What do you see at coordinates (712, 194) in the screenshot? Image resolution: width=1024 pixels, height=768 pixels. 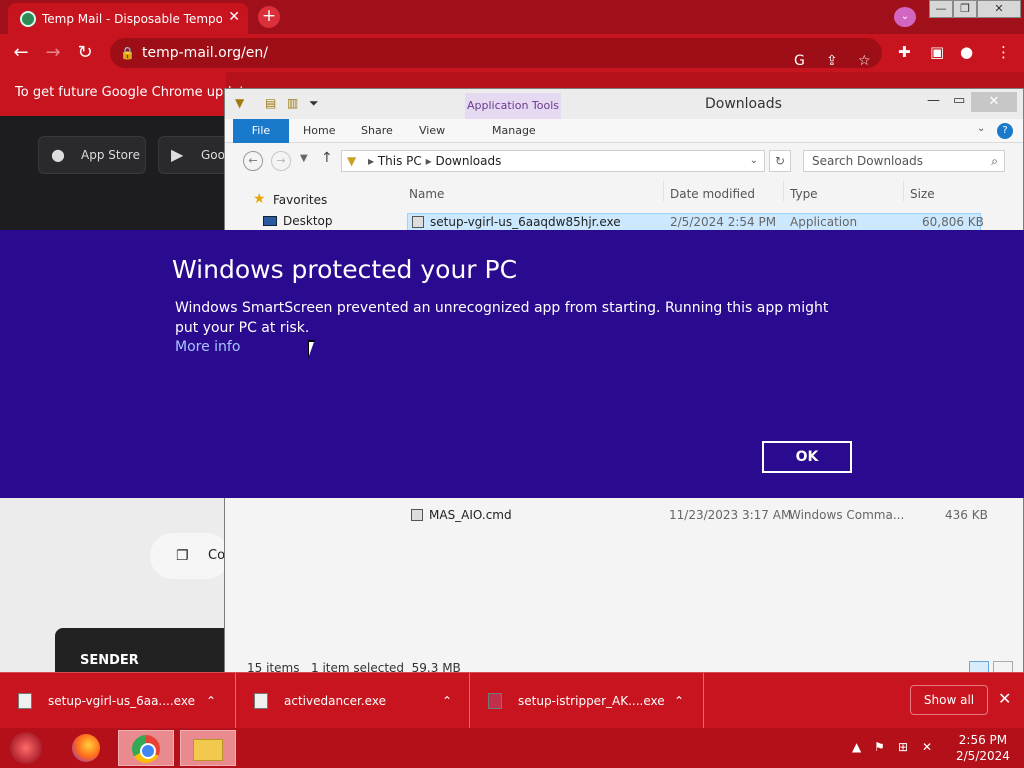 I see `column-header-date-modified: Date modified` at bounding box center [712, 194].